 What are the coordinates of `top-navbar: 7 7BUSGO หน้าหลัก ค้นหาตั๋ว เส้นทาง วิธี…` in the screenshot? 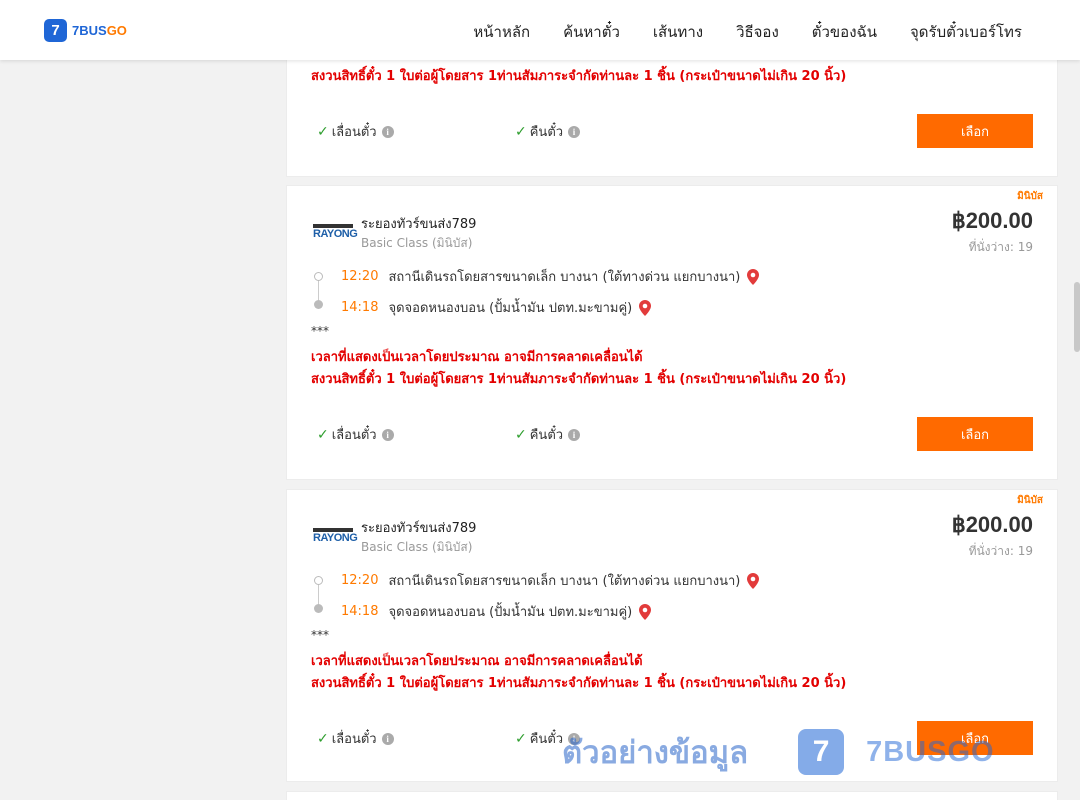 It's located at (540, 30).